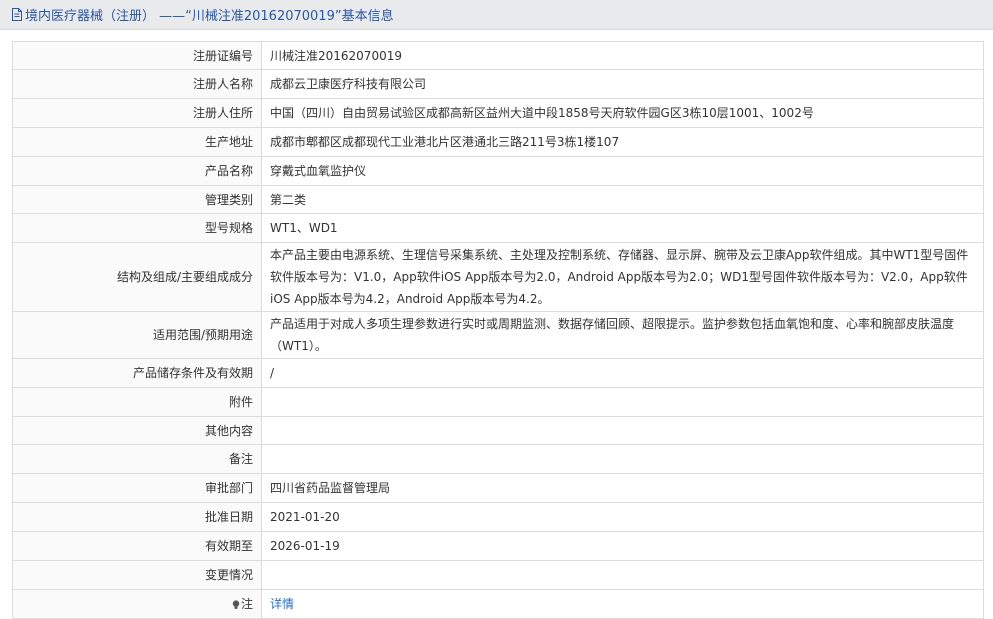 Image resolution: width=993 pixels, height=619 pixels. Describe the element at coordinates (137, 402) in the screenshot. I see `row-label: 附件` at that location.